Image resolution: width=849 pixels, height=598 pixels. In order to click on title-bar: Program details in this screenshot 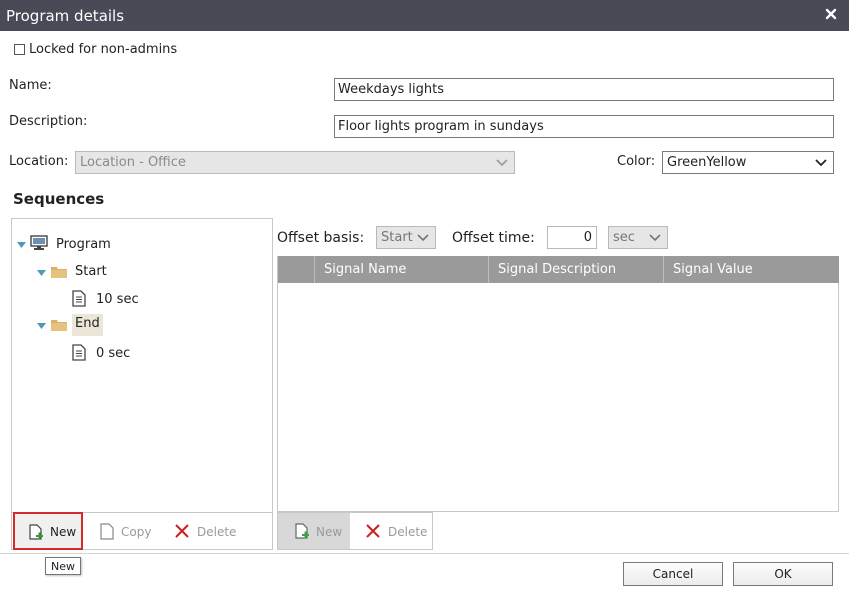, I will do `click(424, 15)`.